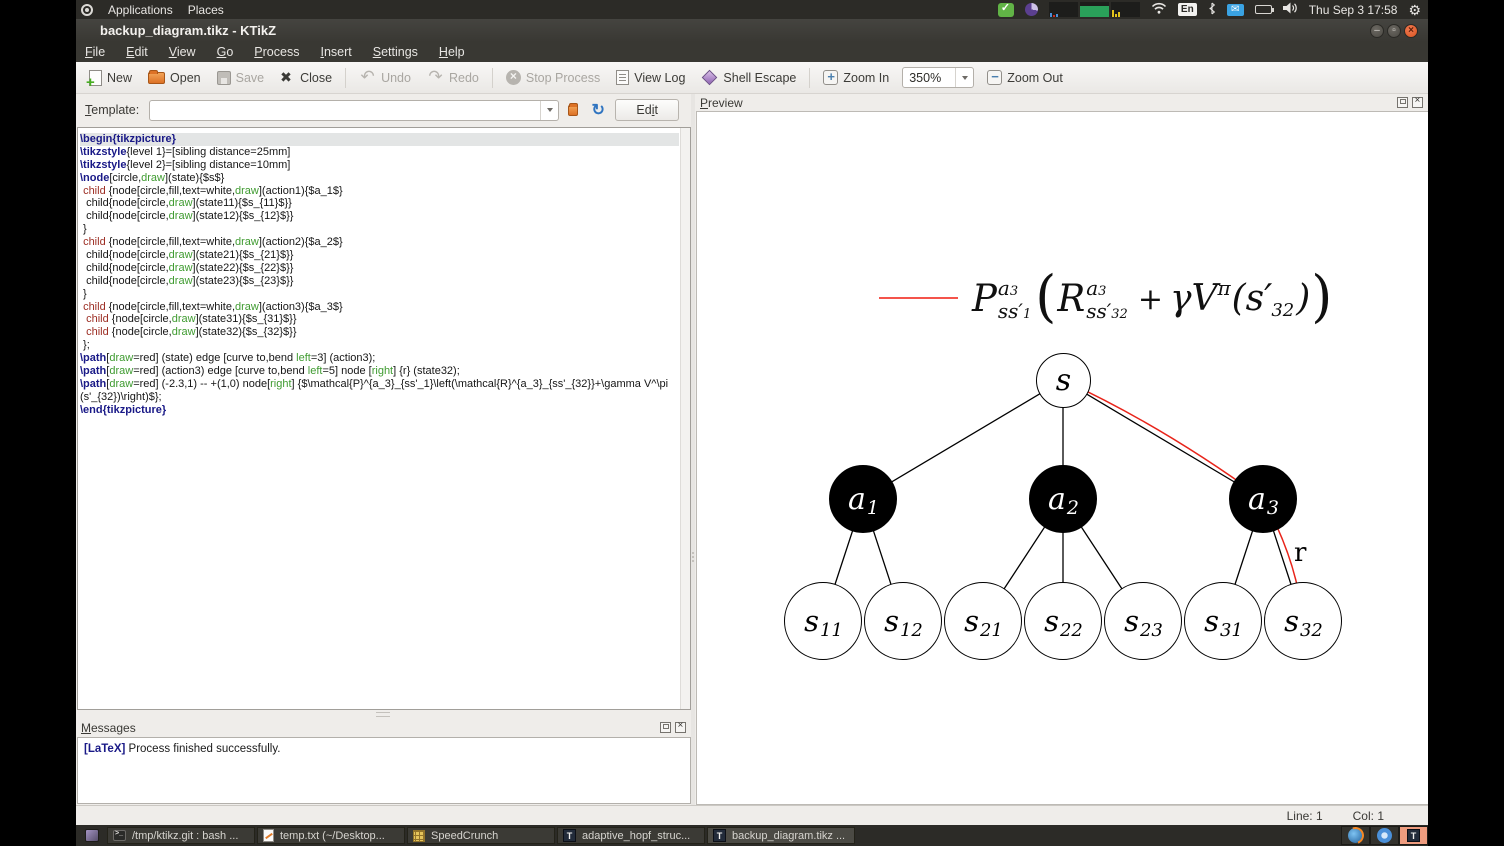  What do you see at coordinates (1187, 9) in the screenshot?
I see `keyboard-layout-indicator: En` at bounding box center [1187, 9].